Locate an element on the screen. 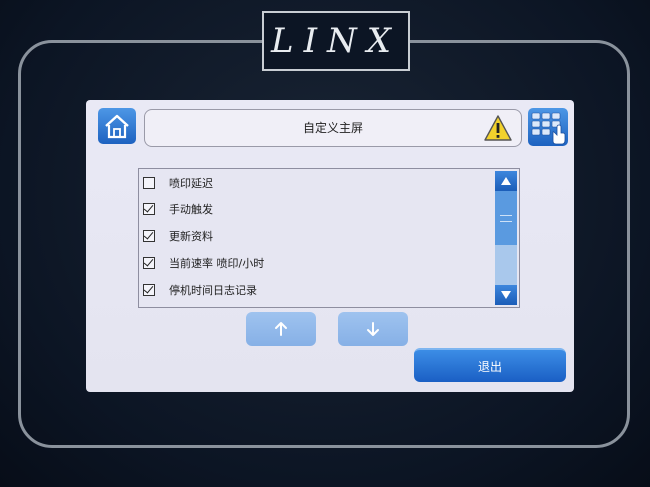 This screenshot has width=650, height=487. list-item: 手动触发 is located at coordinates (313, 209).